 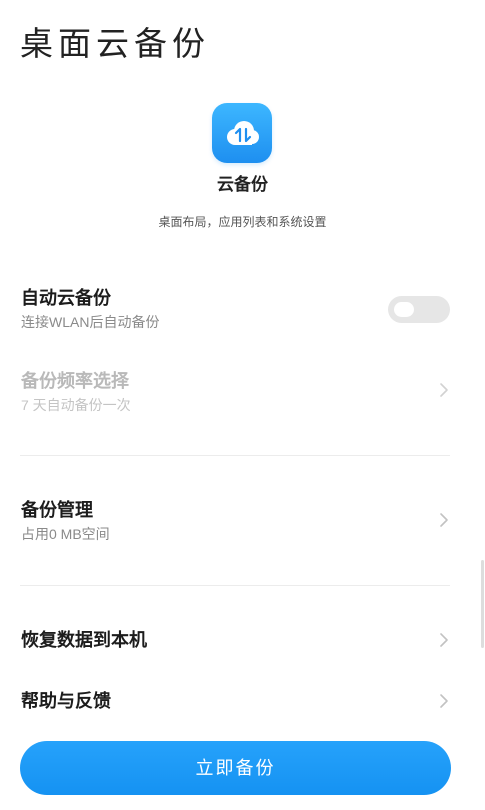 I want to click on backup-frequency-row: 备份频率选择 7 天自动备份一次, so click(x=242, y=390).